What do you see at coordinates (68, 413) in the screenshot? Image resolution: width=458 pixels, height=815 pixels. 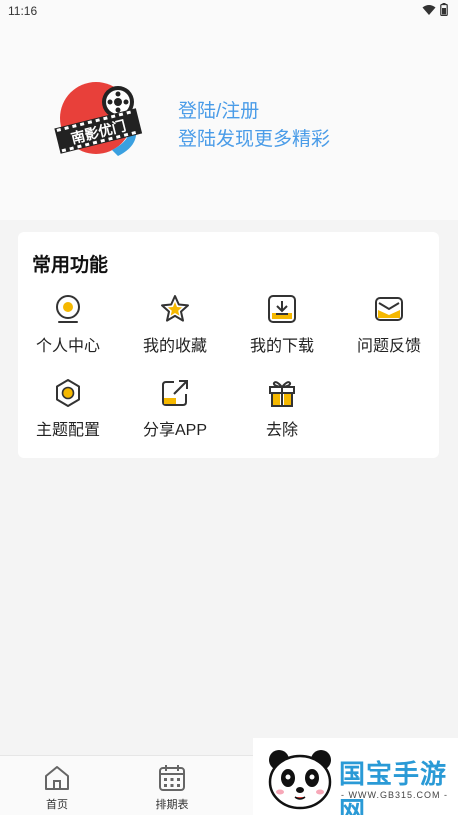 I see `theme-settings-button: 主题配置` at bounding box center [68, 413].